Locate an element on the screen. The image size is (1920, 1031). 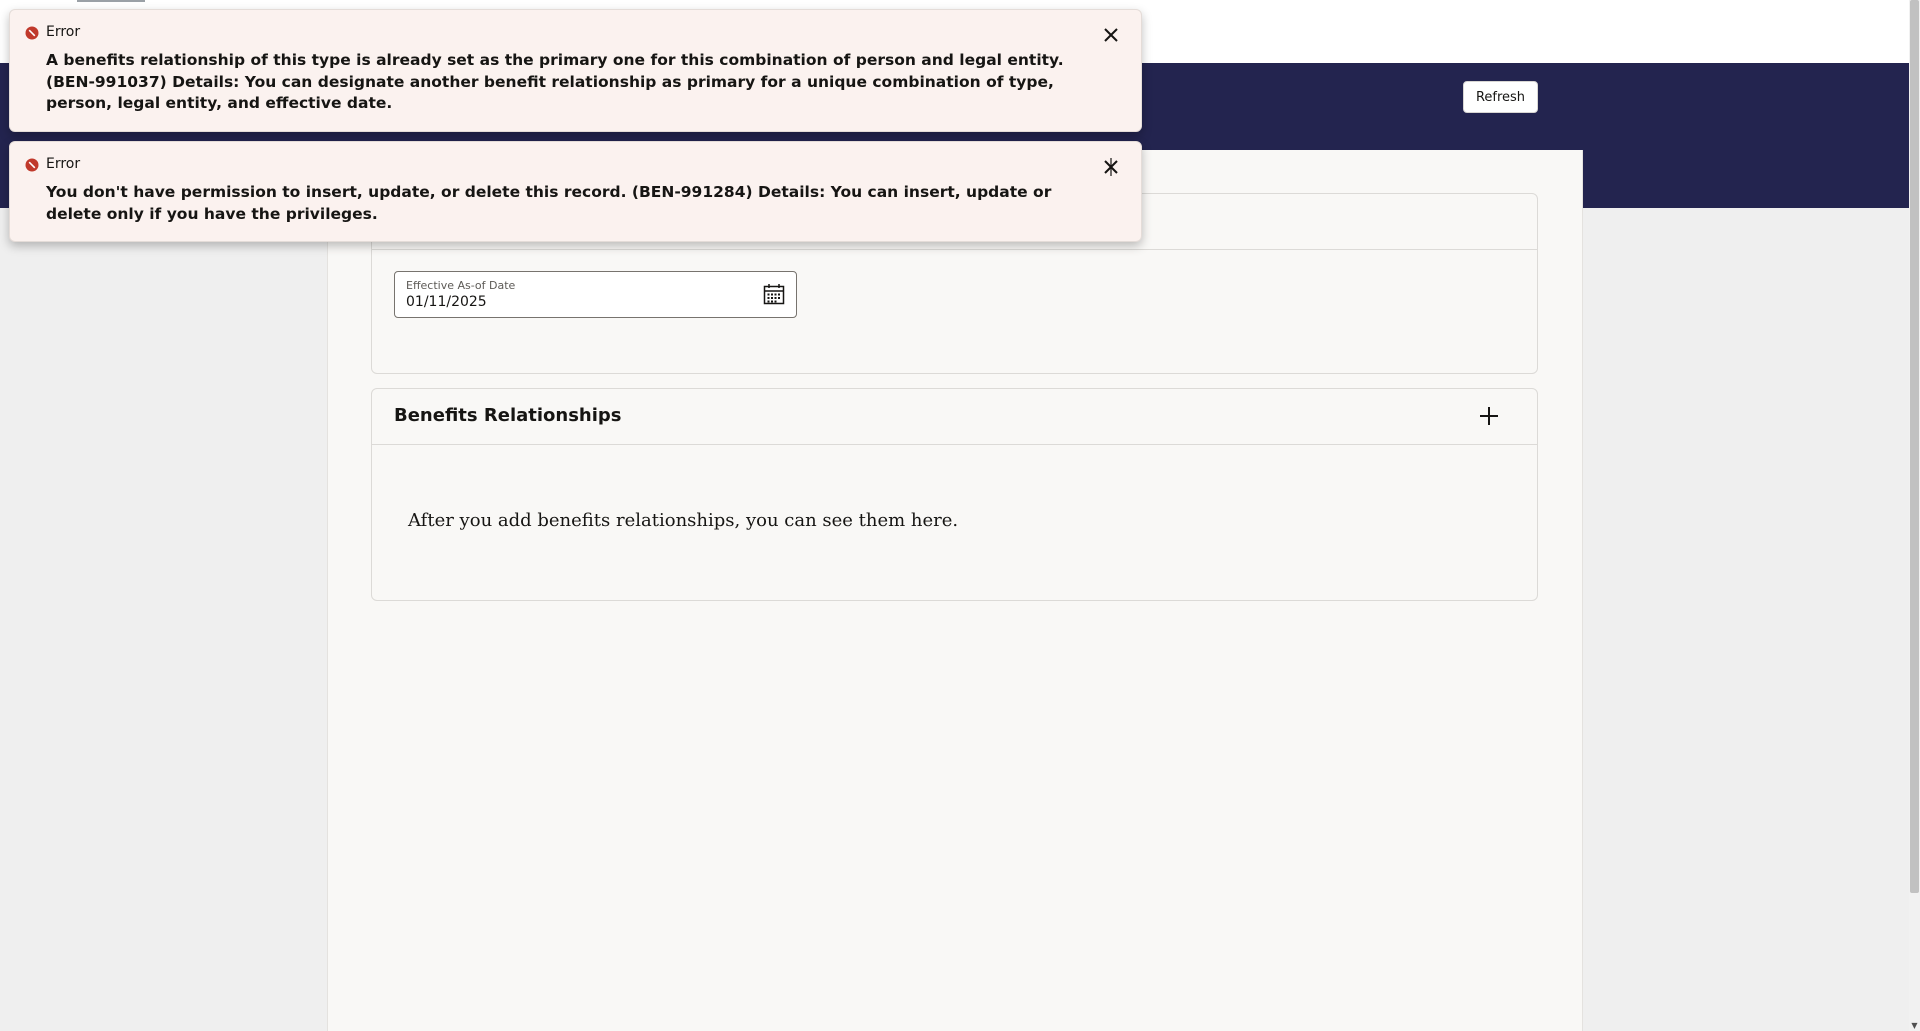
effective-date-label: Effective As-of Date is located at coordinates (461, 285).